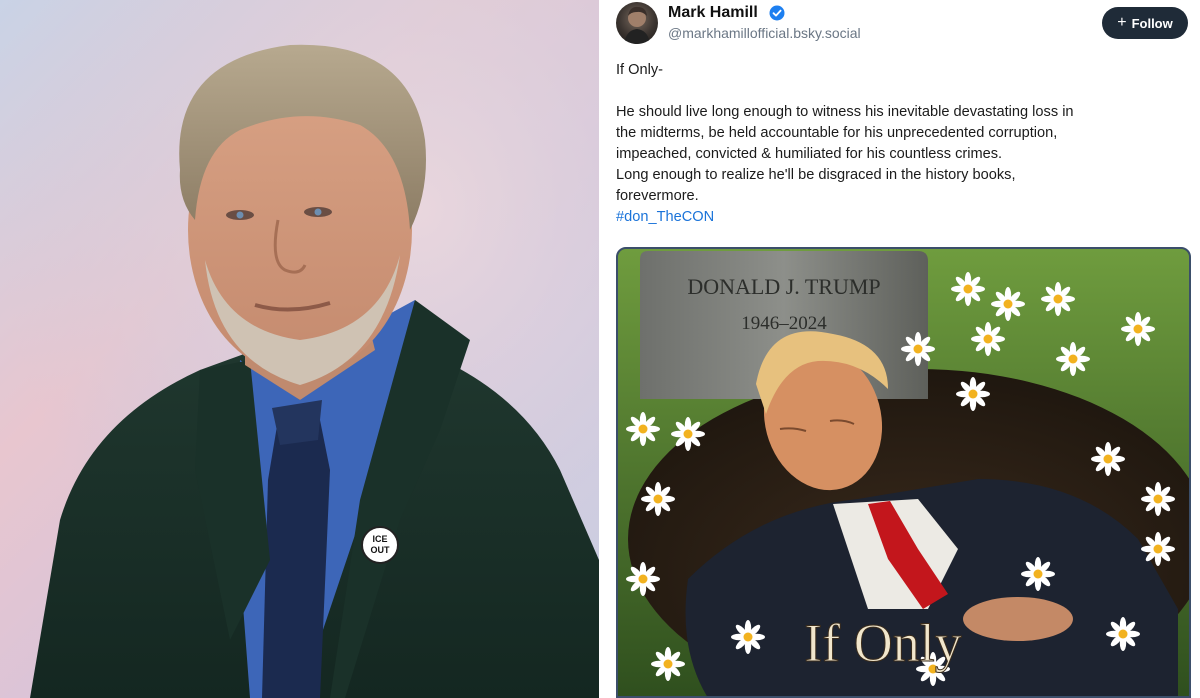 Image resolution: width=1200 pixels, height=698 pixels. I want to click on author-handle: @markhamillofficial.bsky.social, so click(764, 33).